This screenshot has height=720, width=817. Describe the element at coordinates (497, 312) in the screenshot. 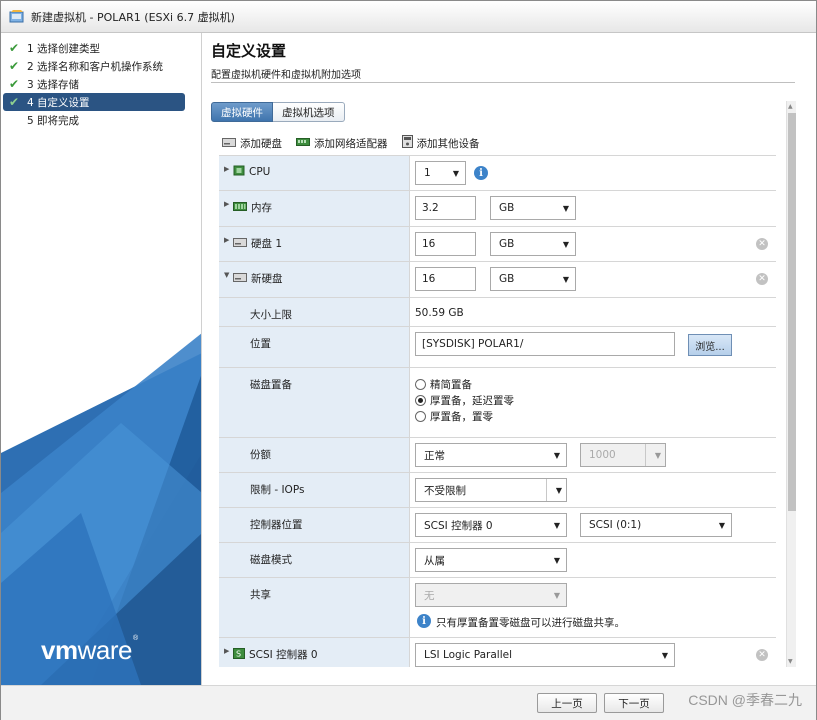

I see `new-disk-max-size-row: 大小上限 50.59 GB` at that location.